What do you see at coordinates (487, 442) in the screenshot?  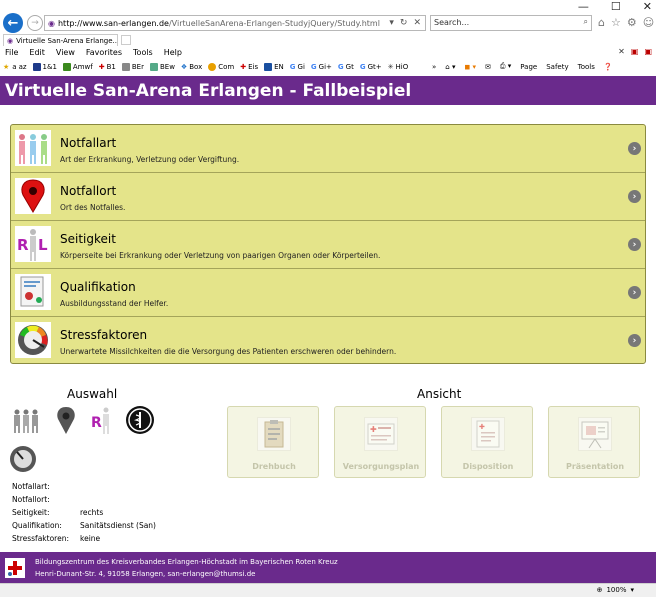 I see `view-disposition-button: ✚ Disposition` at bounding box center [487, 442].